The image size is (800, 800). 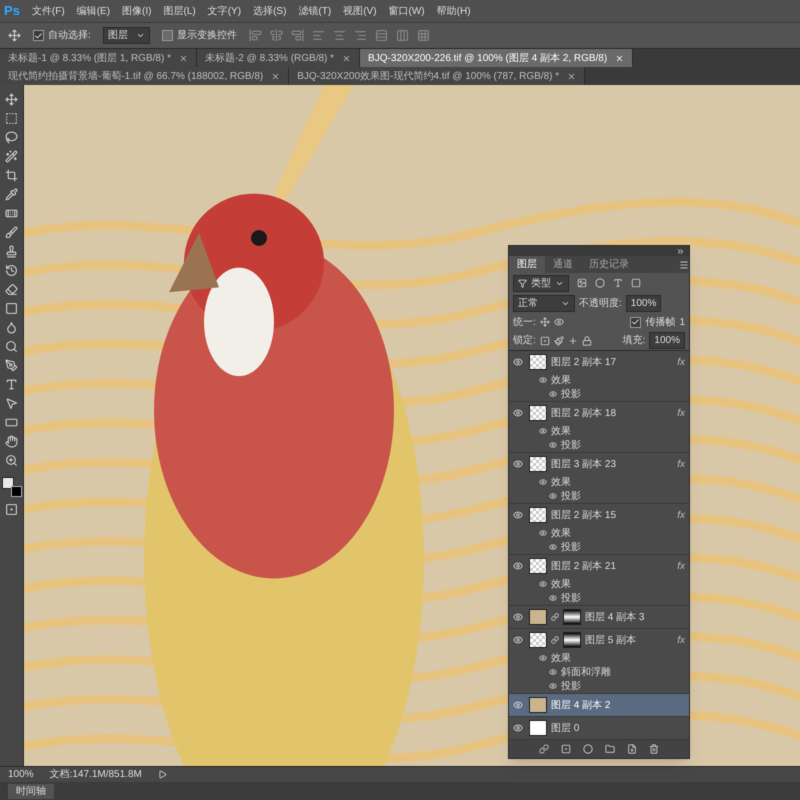 I want to click on layer-row: 图层 2 副本 18 fx, so click(x=599, y=413).